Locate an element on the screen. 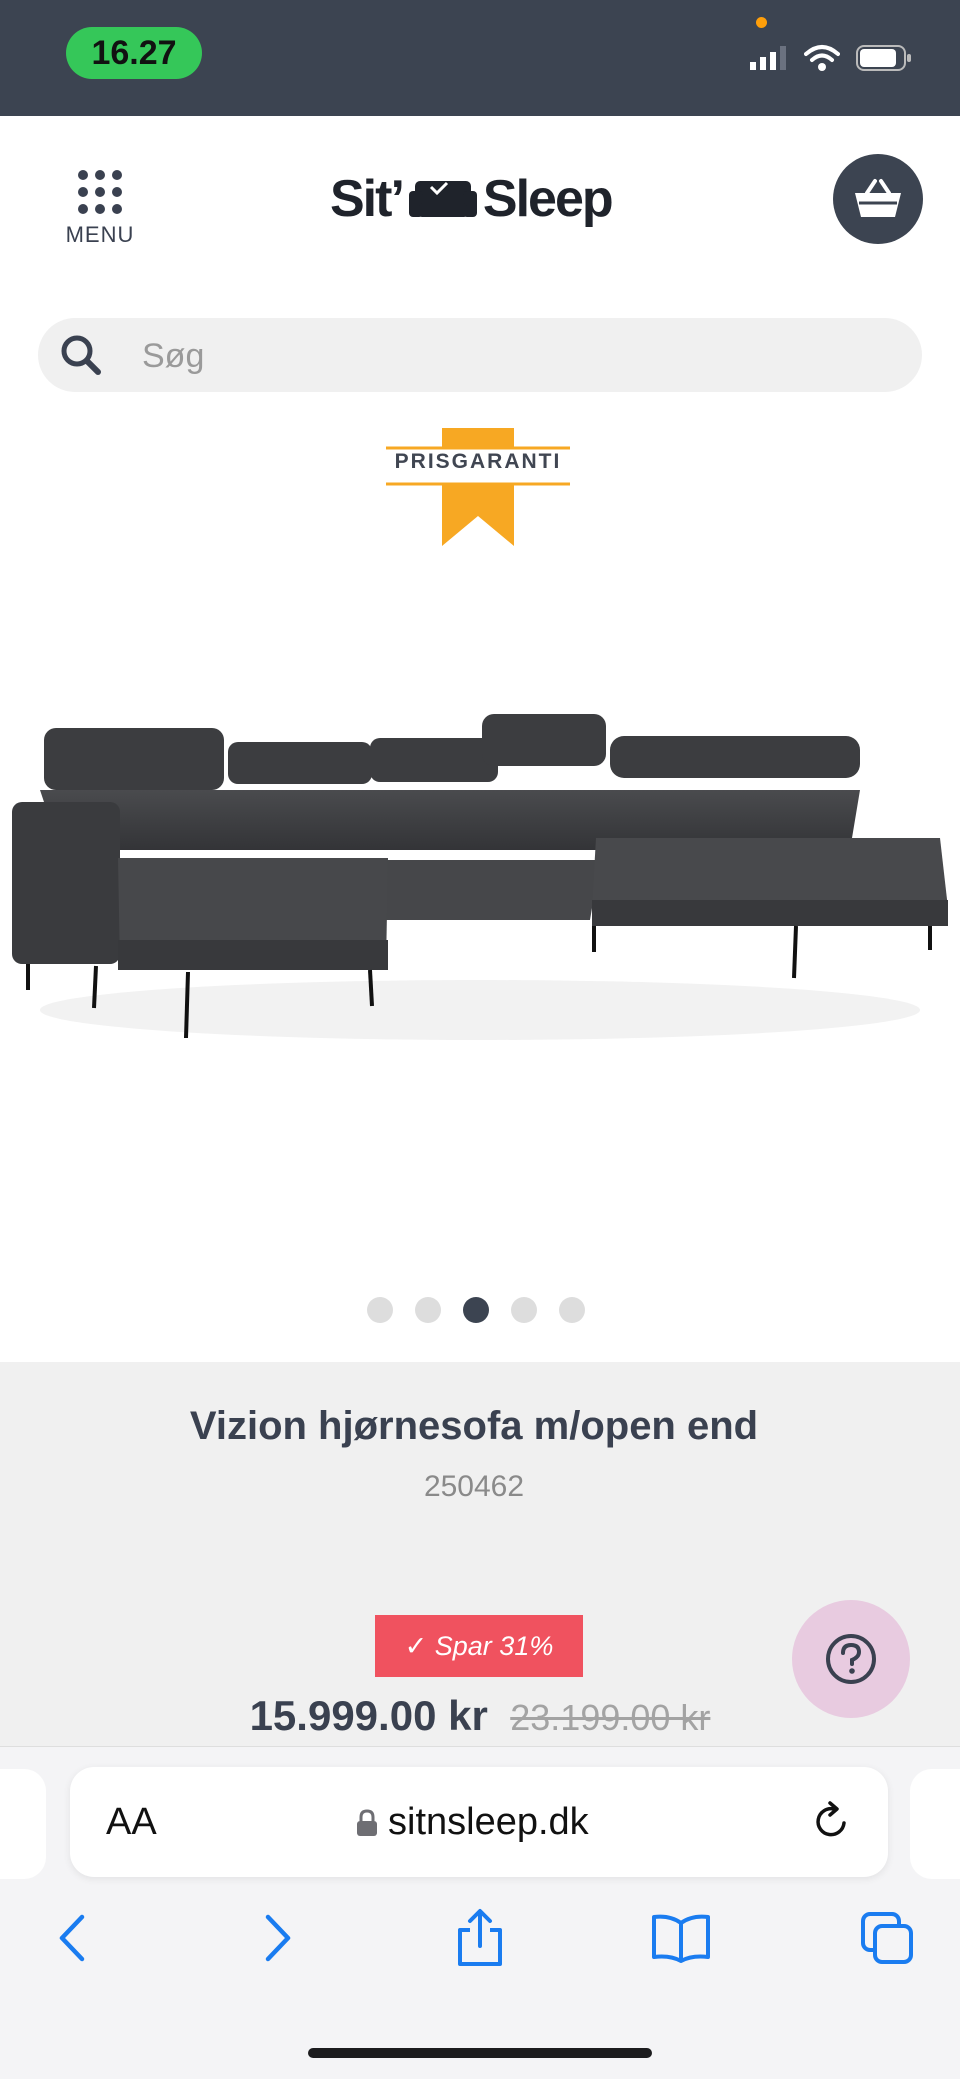 This screenshot has width=960, height=2079. status-icons is located at coordinates (831, 58).